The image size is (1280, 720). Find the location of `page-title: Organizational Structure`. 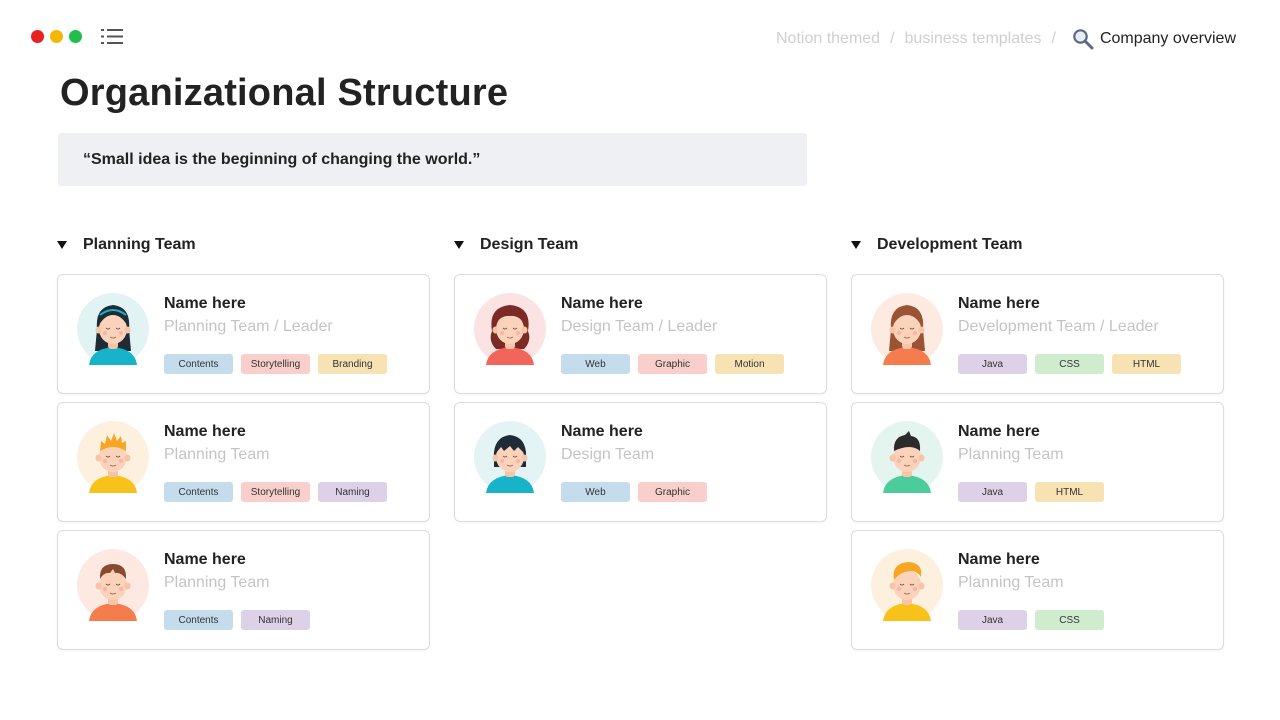

page-title: Organizational Structure is located at coordinates (284, 93).